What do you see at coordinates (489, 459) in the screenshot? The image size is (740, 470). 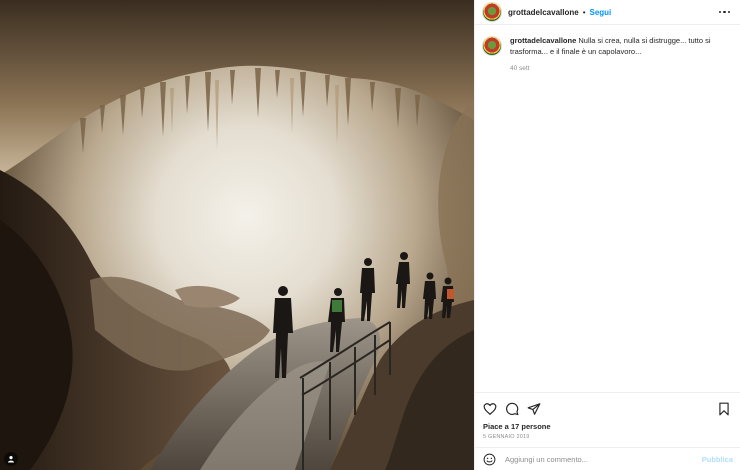 I see `emoji-icon` at bounding box center [489, 459].